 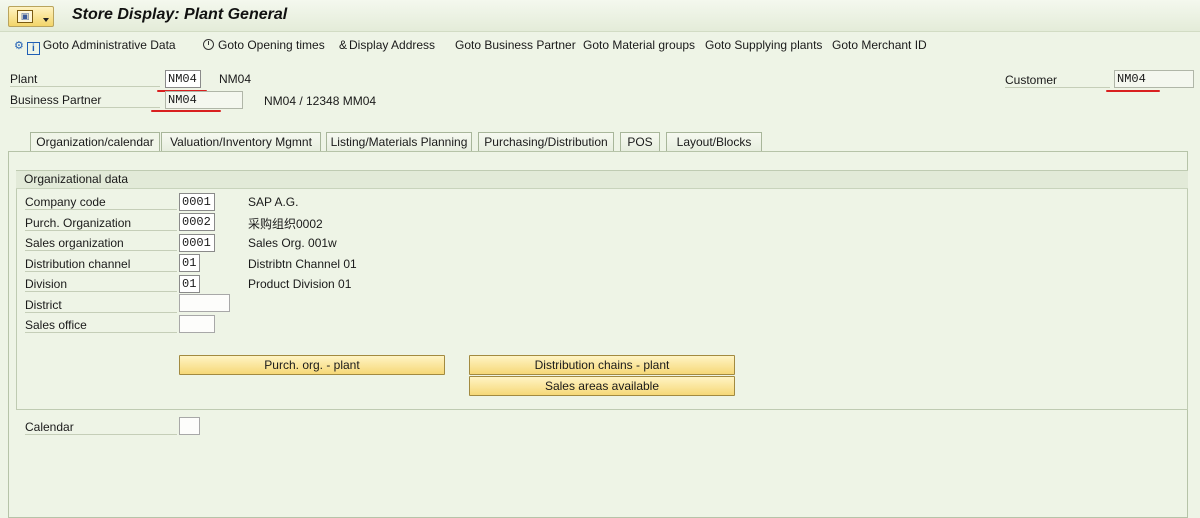 What do you see at coordinates (95, 46) in the screenshot?
I see `goto-admin-data-button: ⚙ i Goto Administrative Data` at bounding box center [95, 46].